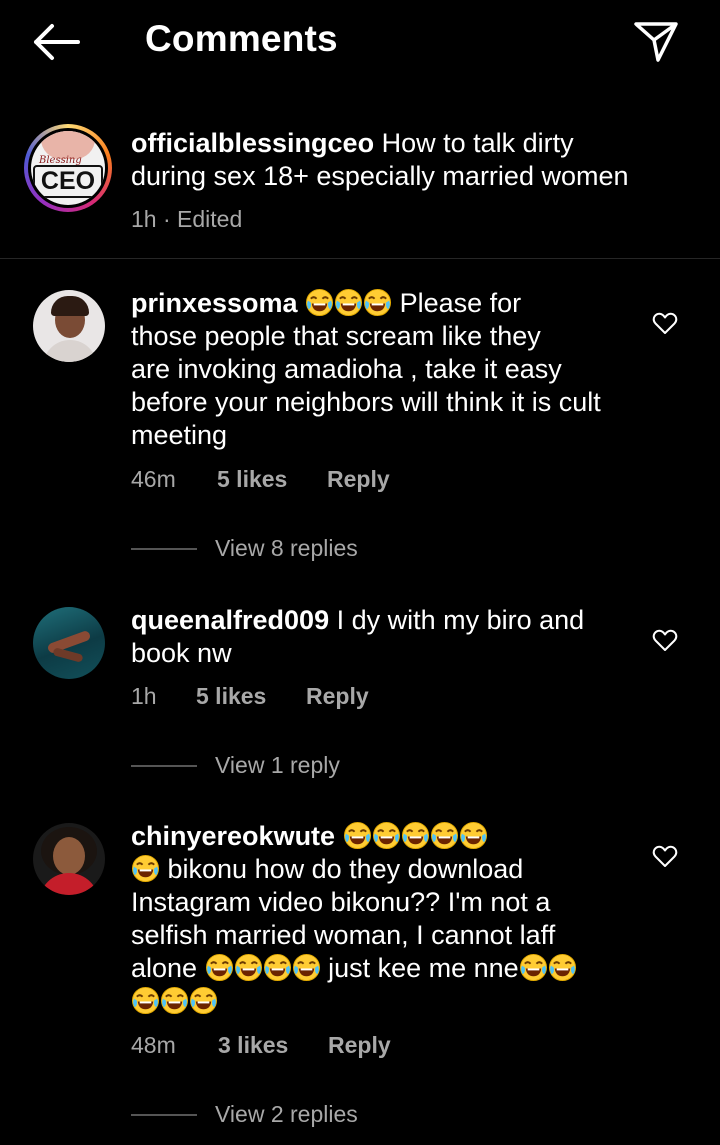  Describe the element at coordinates (153, 1045) in the screenshot. I see `comment-time: 48m` at that location.